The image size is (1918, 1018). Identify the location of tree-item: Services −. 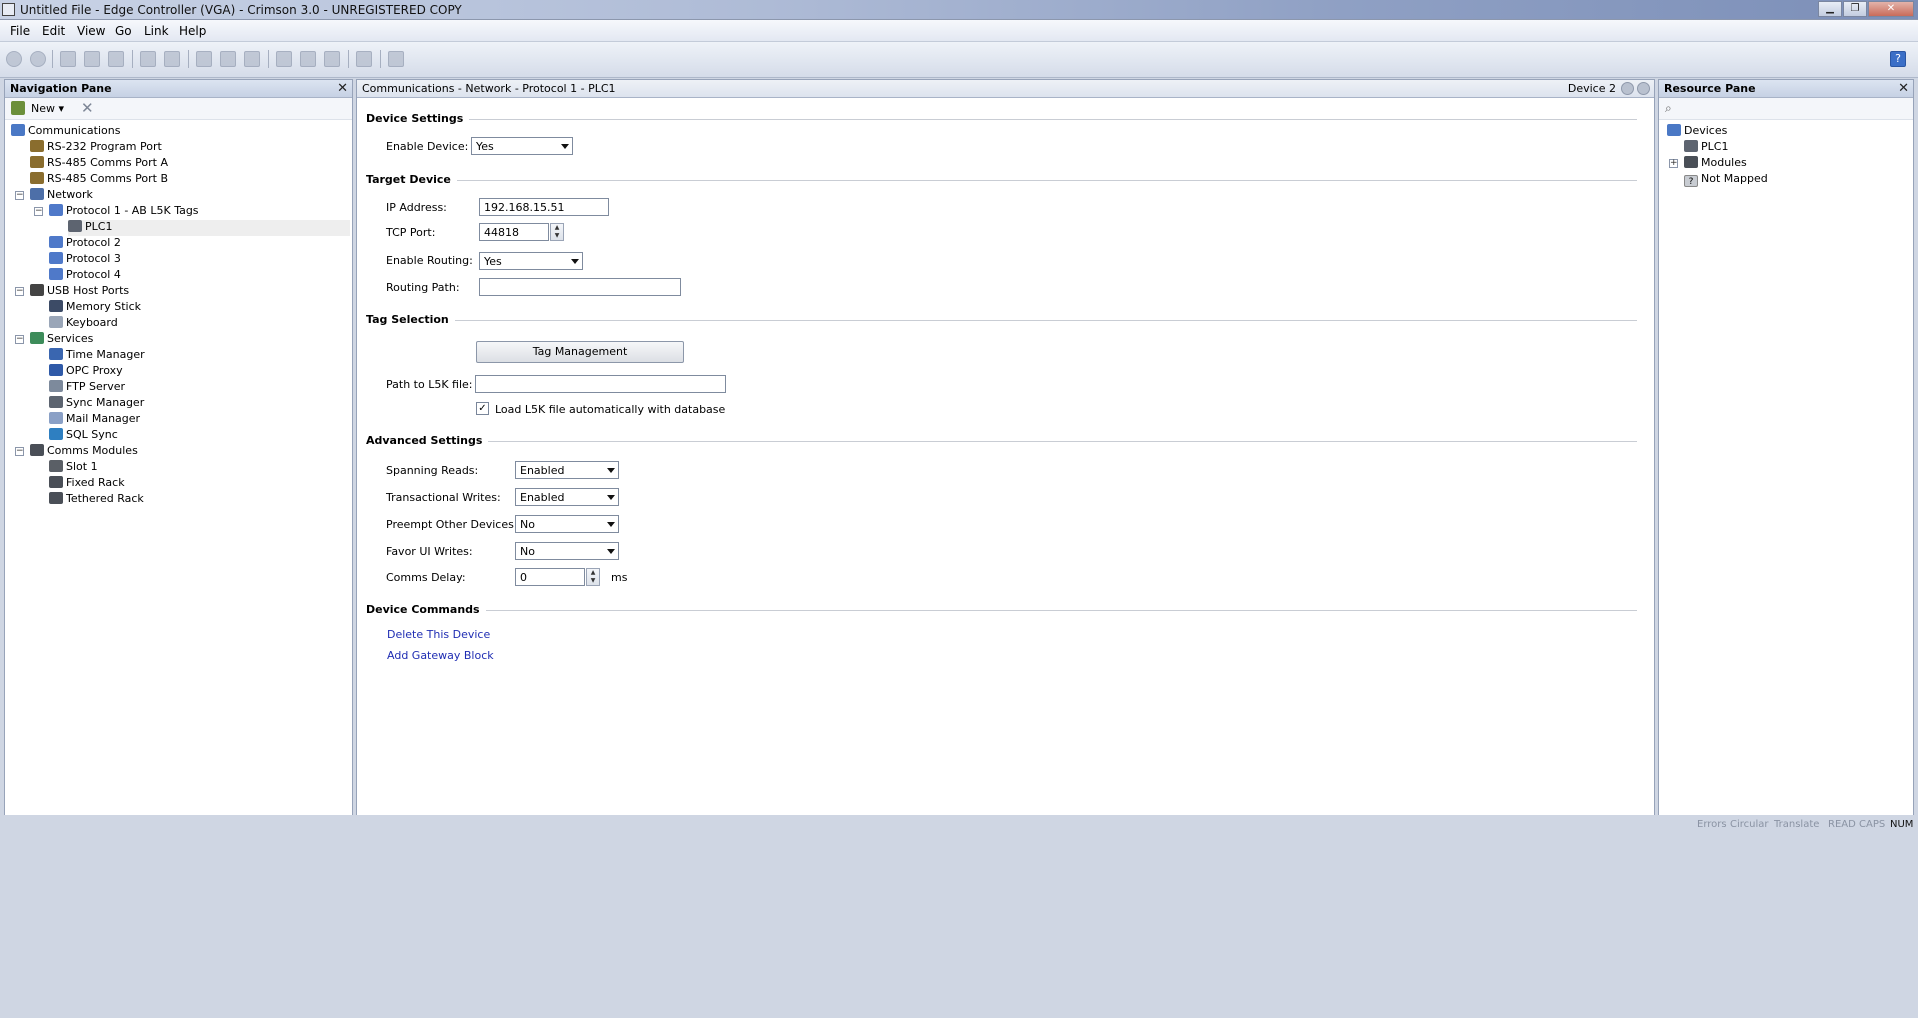
(54, 340).